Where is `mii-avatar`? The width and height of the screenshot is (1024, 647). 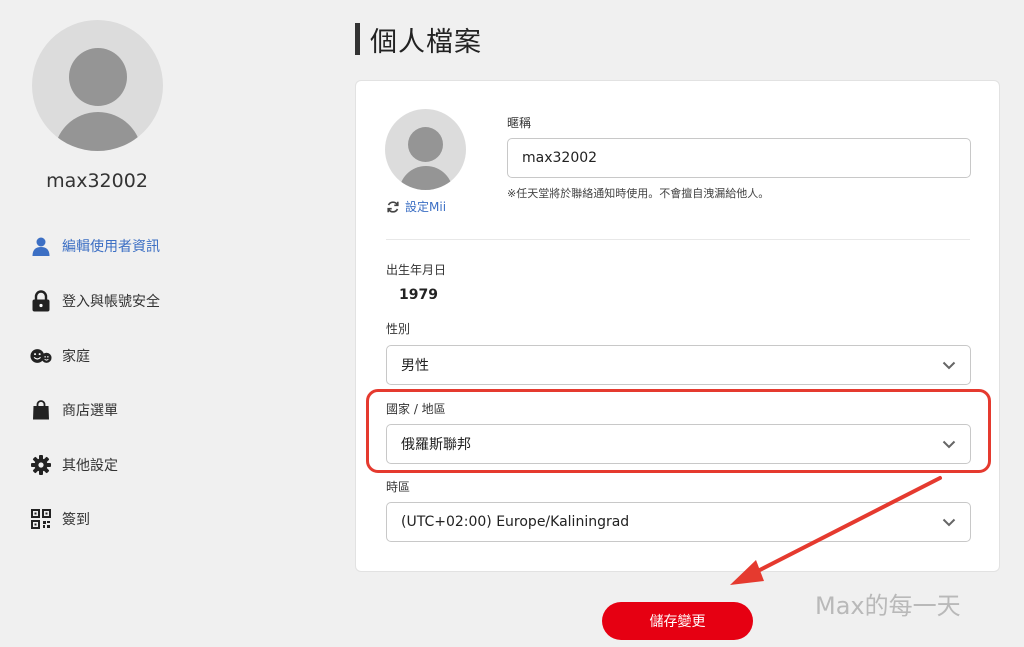
mii-avatar is located at coordinates (425, 149).